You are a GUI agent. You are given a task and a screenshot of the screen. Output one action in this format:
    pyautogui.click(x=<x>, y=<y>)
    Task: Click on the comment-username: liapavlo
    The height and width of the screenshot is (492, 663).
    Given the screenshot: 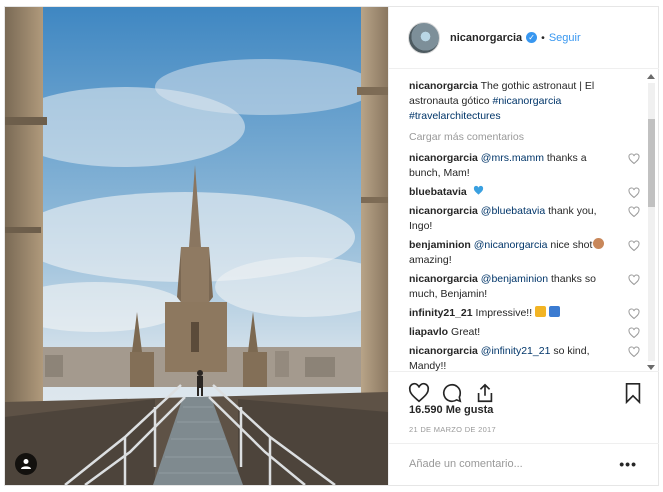 What is the action you would take?
    pyautogui.click(x=428, y=332)
    